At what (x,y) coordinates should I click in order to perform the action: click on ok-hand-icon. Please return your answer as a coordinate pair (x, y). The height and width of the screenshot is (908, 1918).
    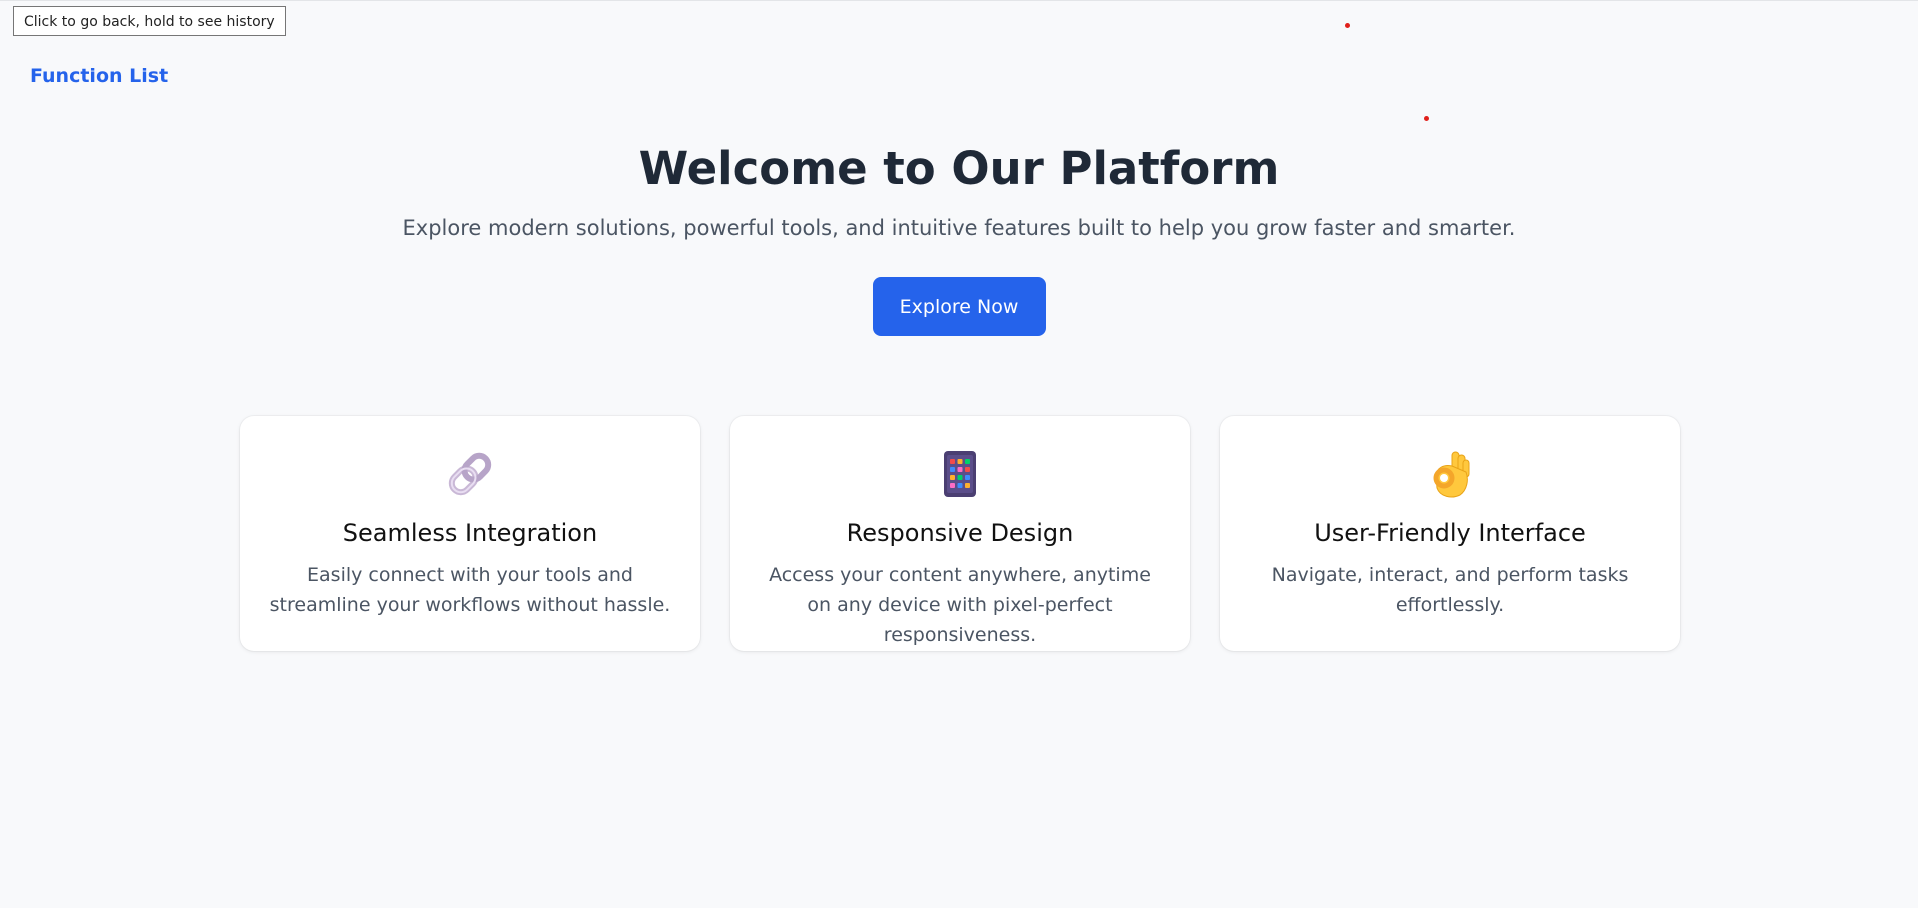
    Looking at the image, I should click on (1451, 474).